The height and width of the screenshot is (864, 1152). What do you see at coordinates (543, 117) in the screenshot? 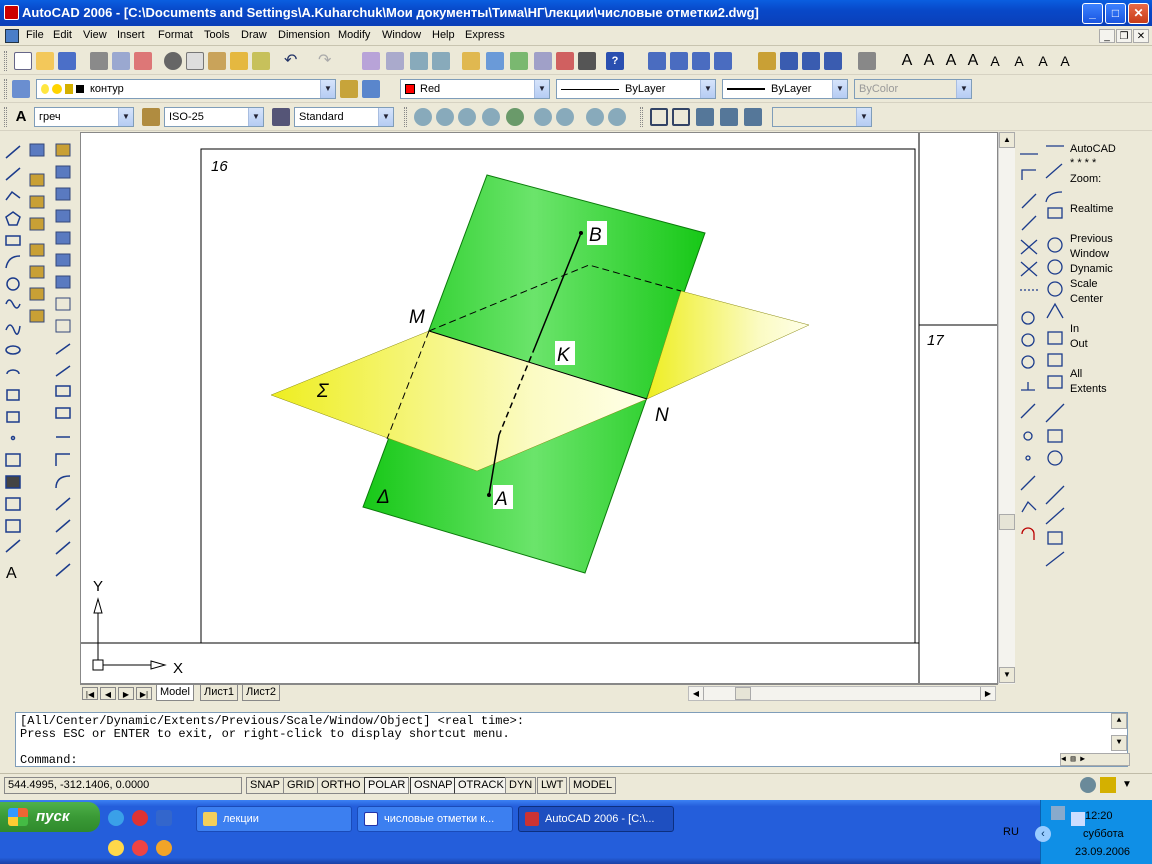
I see `zoom-in-icon` at bounding box center [543, 117].